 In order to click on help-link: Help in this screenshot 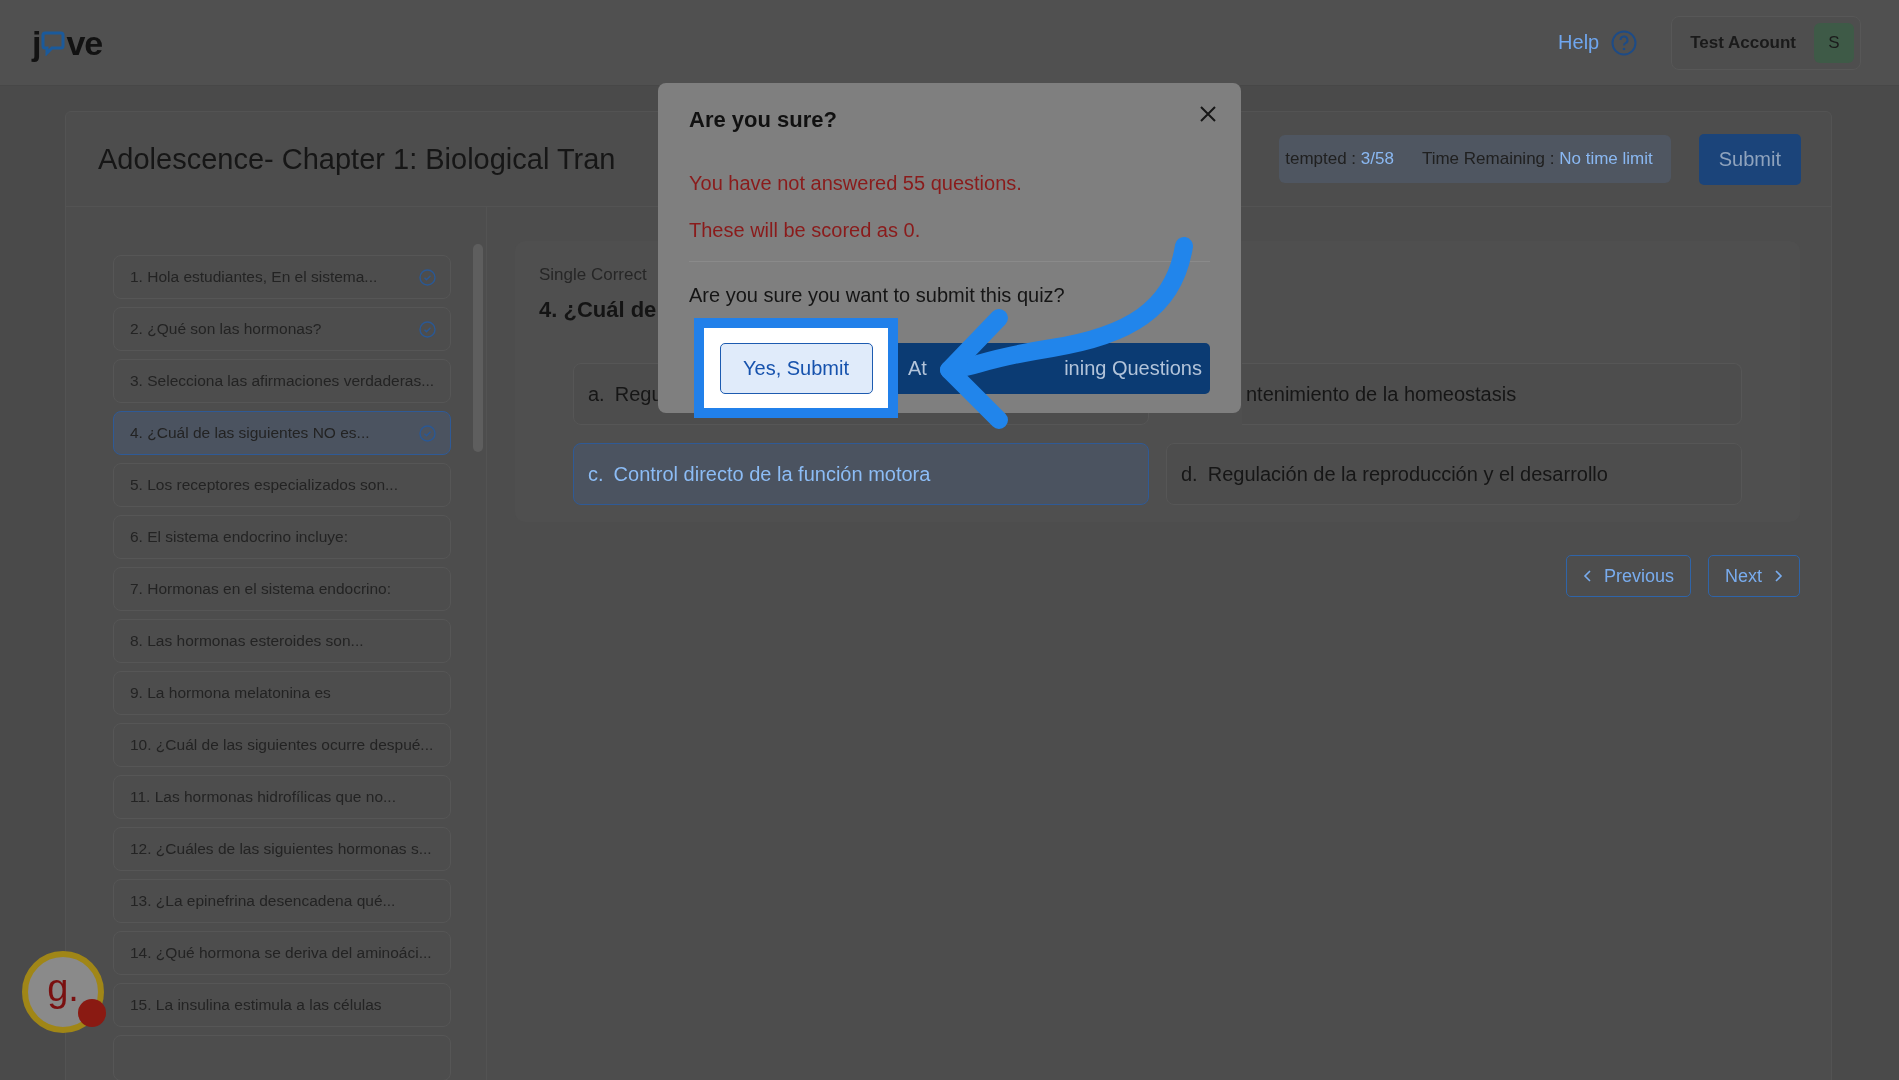, I will do `click(1598, 42)`.